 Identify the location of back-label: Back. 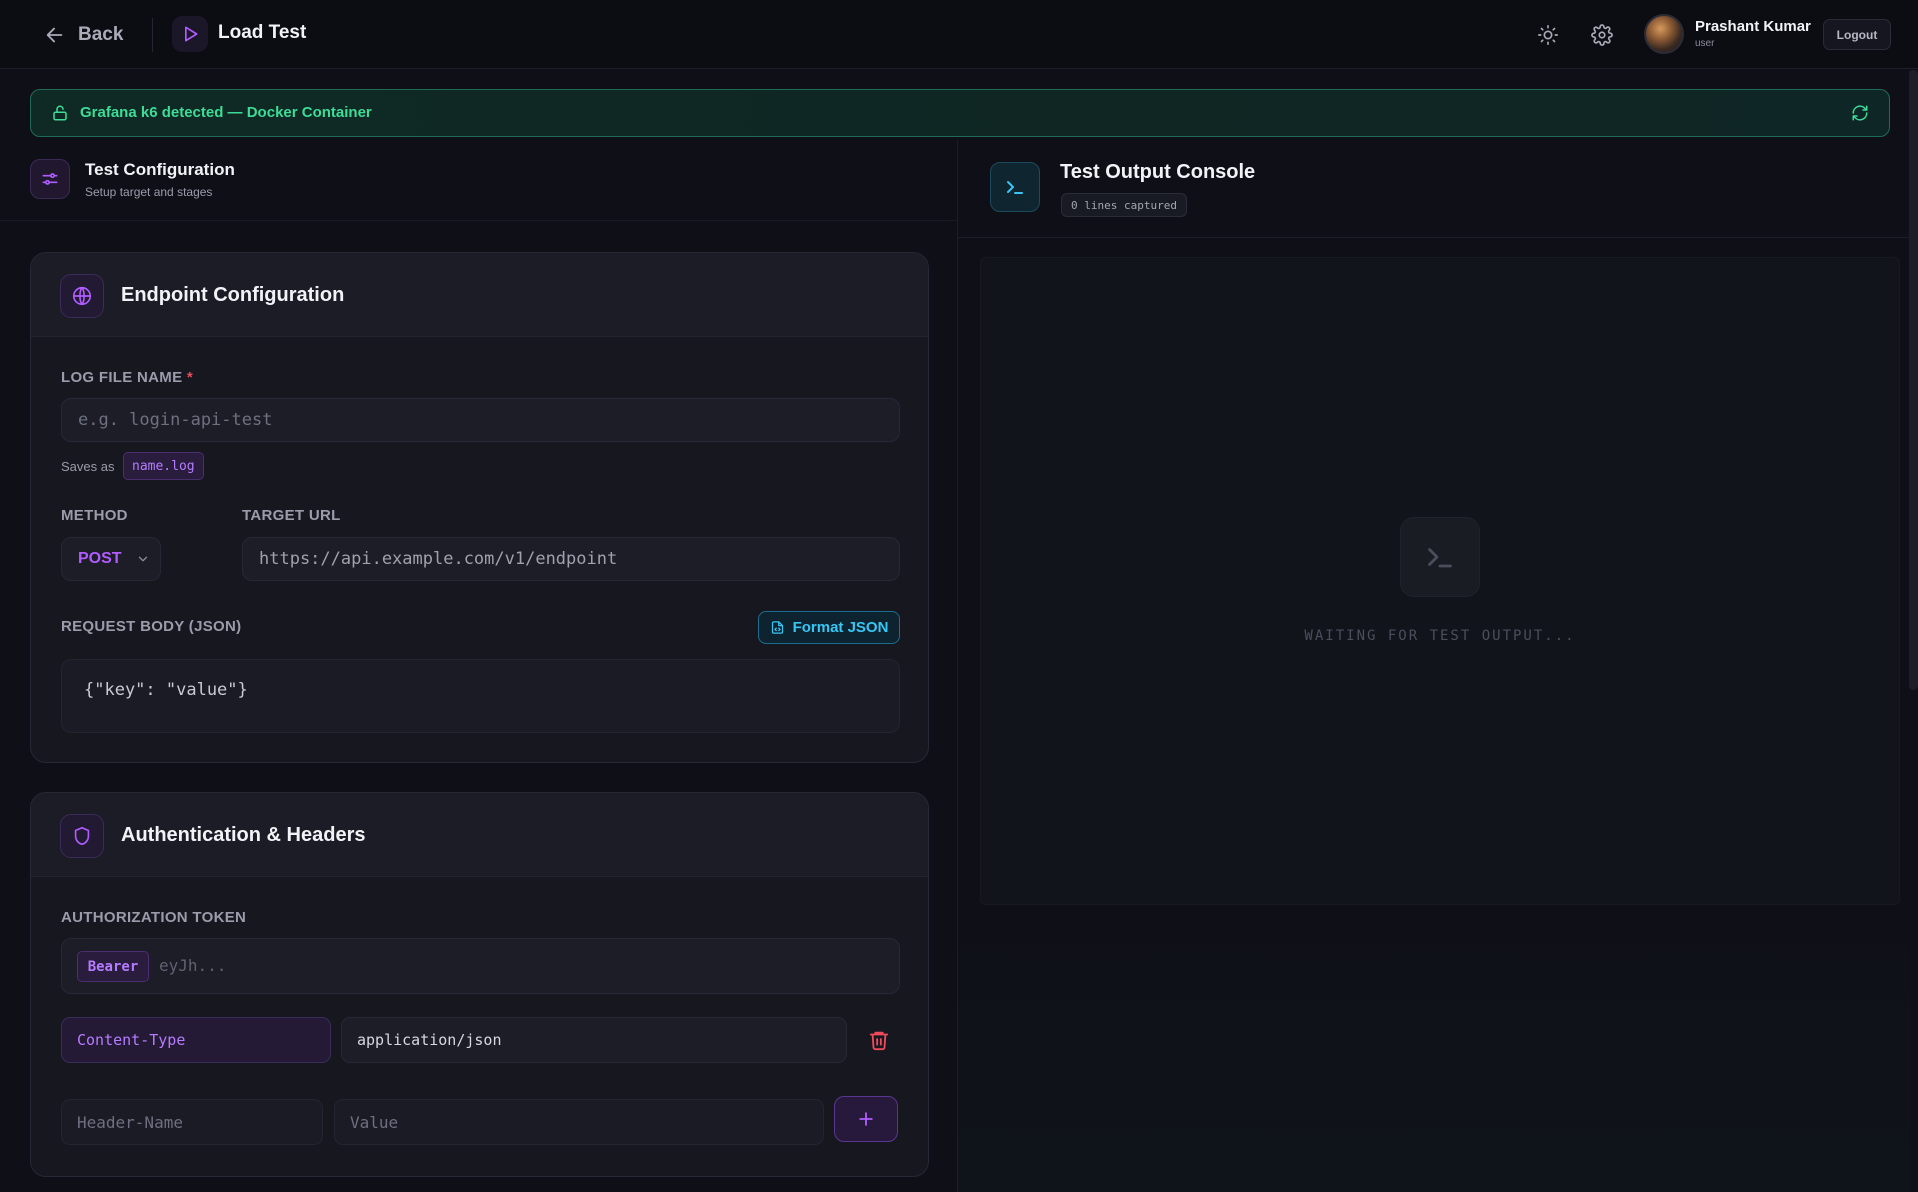
(101, 34).